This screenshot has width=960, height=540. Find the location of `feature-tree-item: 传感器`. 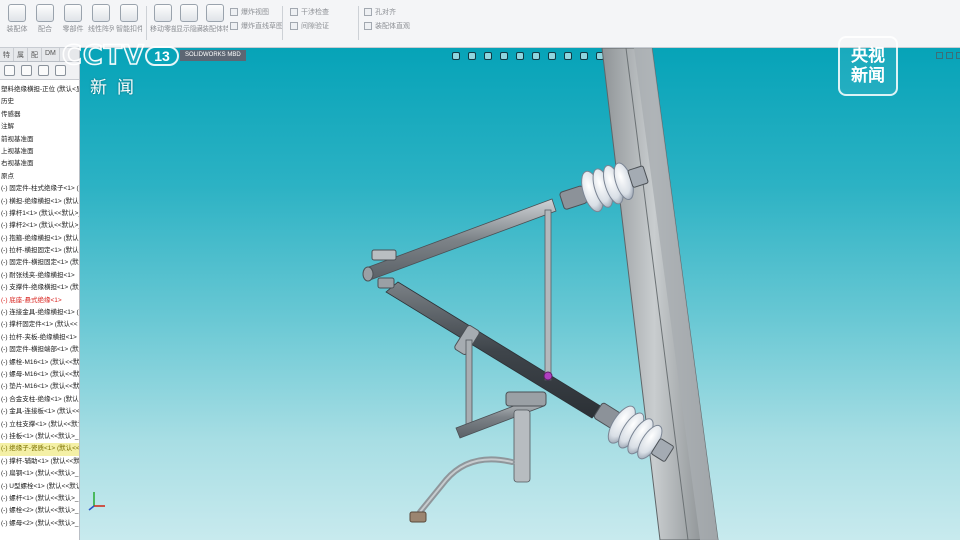

feature-tree-item: 传感器 is located at coordinates (39, 115).